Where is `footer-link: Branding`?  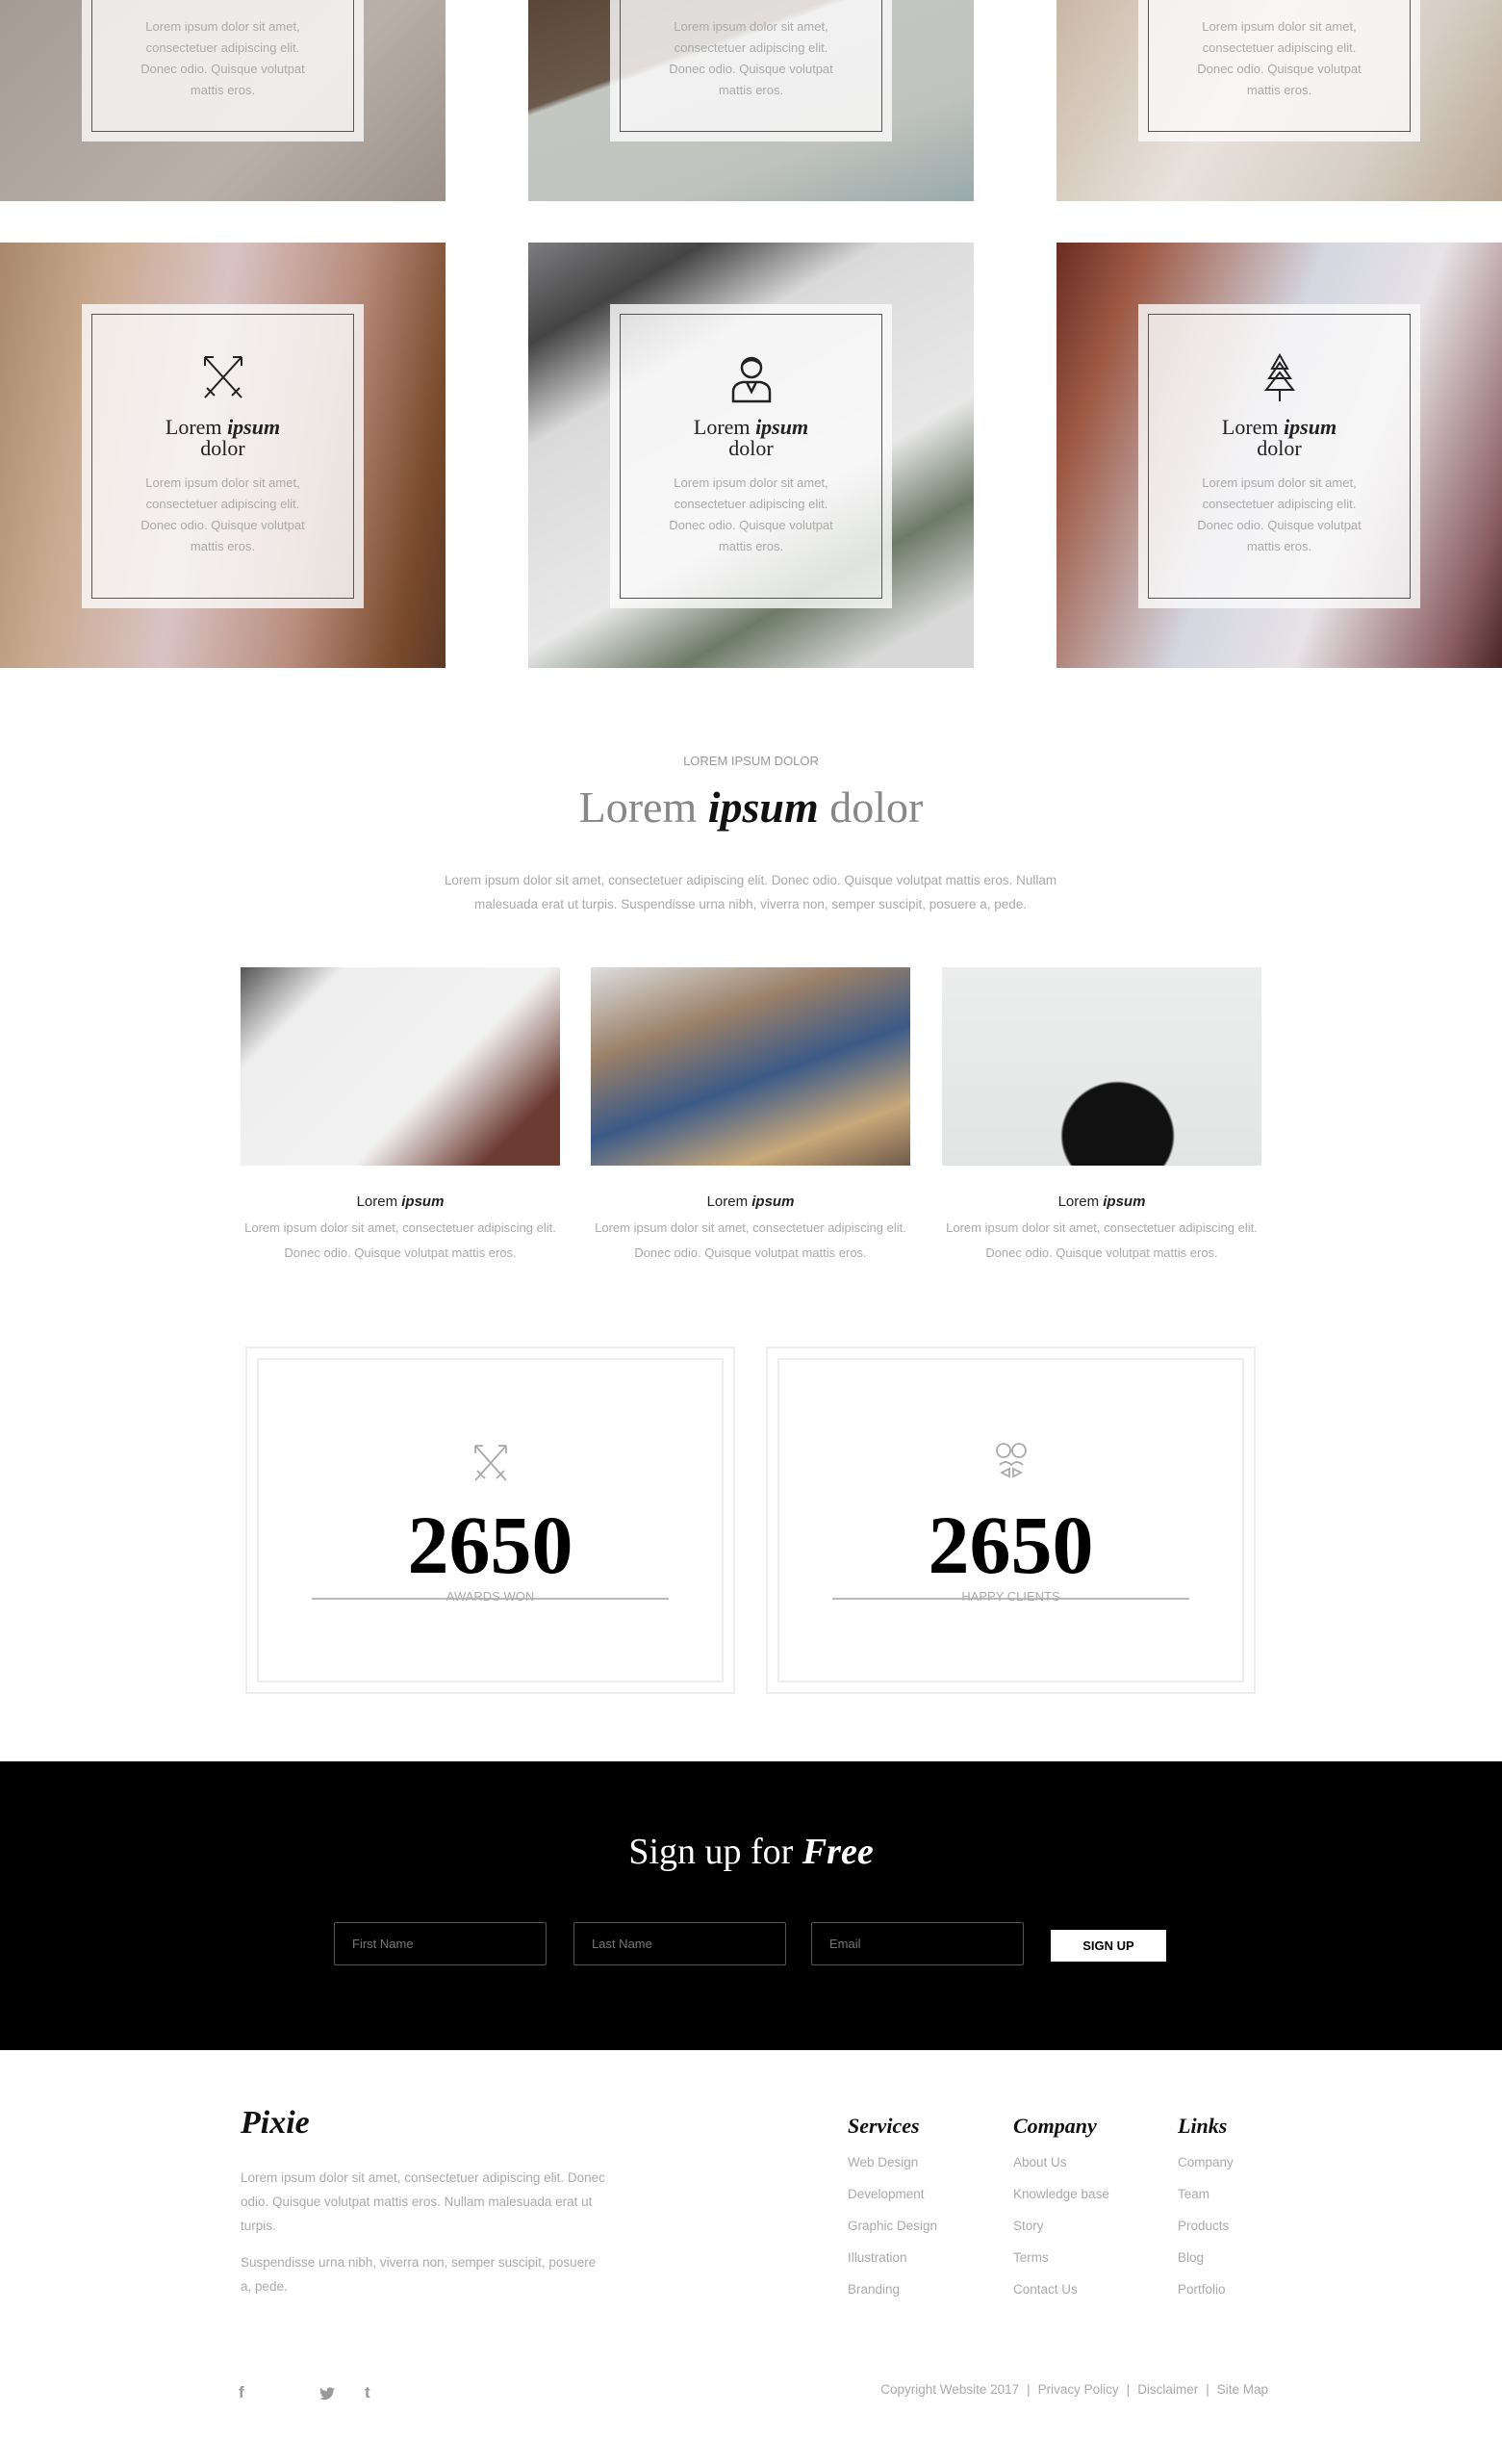
footer-link: Branding is located at coordinates (892, 2289).